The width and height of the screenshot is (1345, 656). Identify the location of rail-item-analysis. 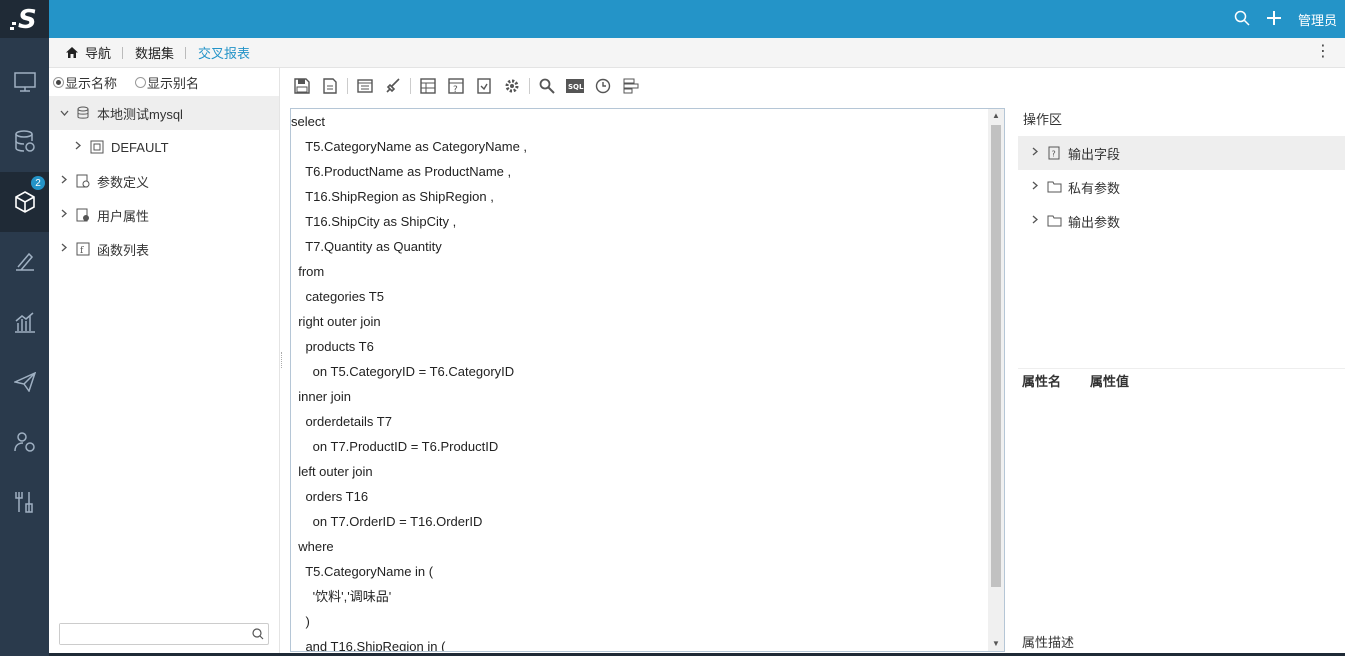
(24, 322).